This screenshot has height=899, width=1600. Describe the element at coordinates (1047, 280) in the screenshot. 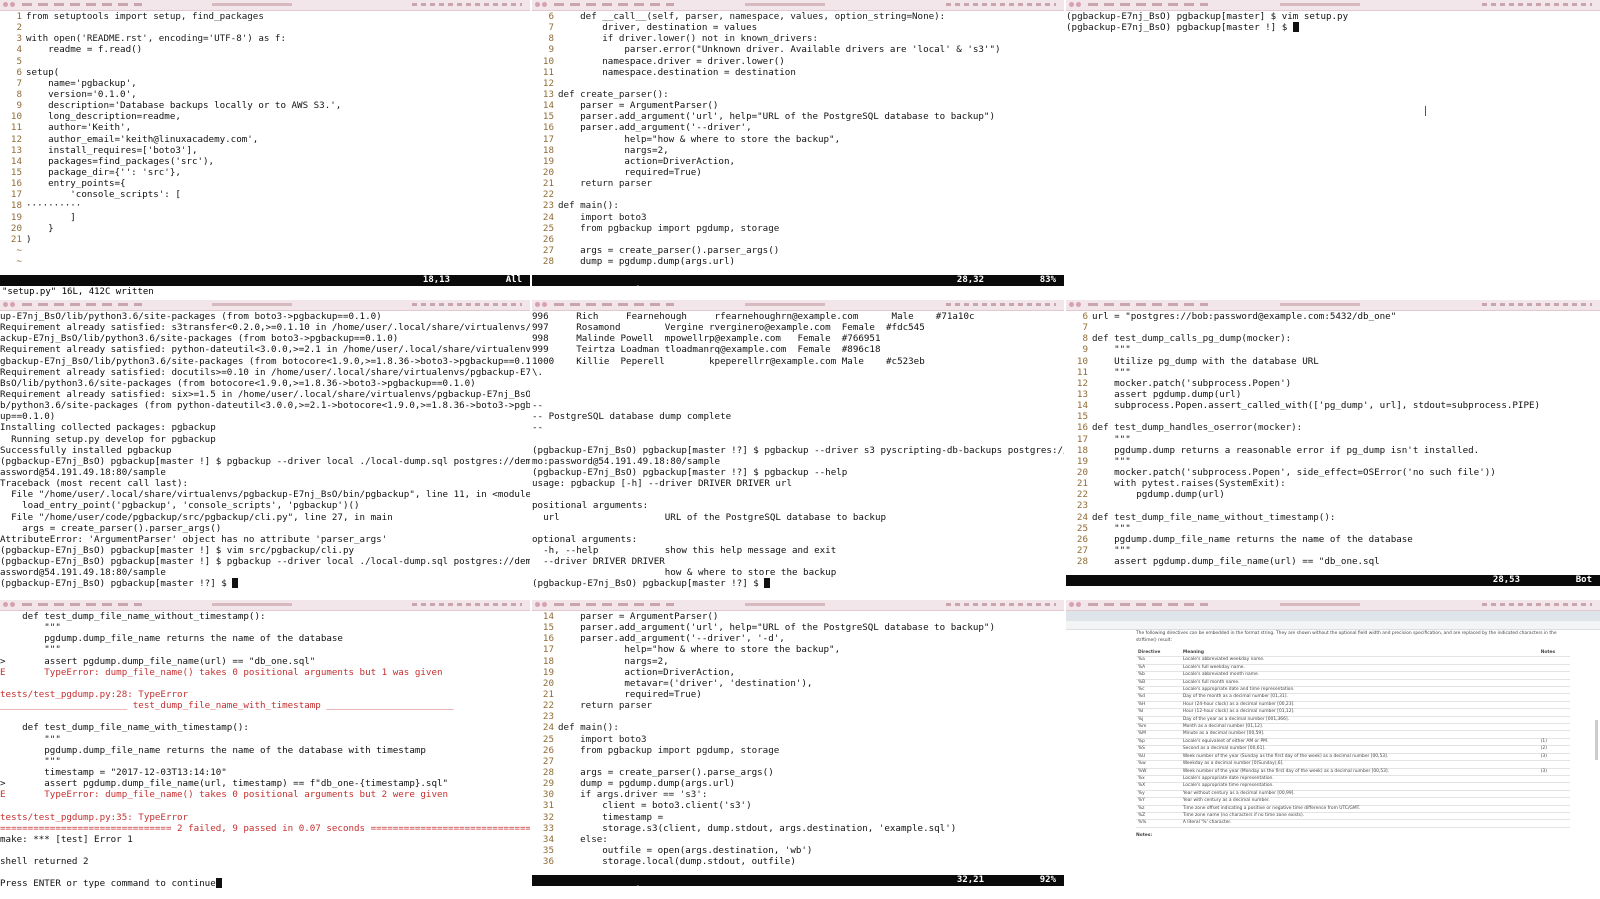

I see `status-percent: 83%` at that location.